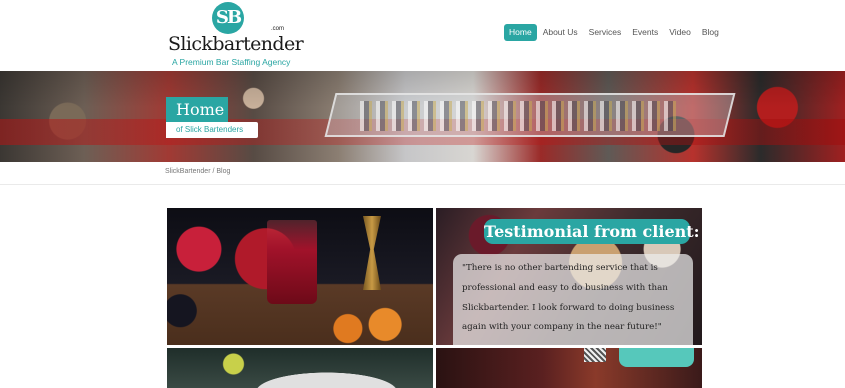 This screenshot has width=845, height=388. Describe the element at coordinates (569, 368) in the screenshot. I see `bartender-photo-tile` at that location.